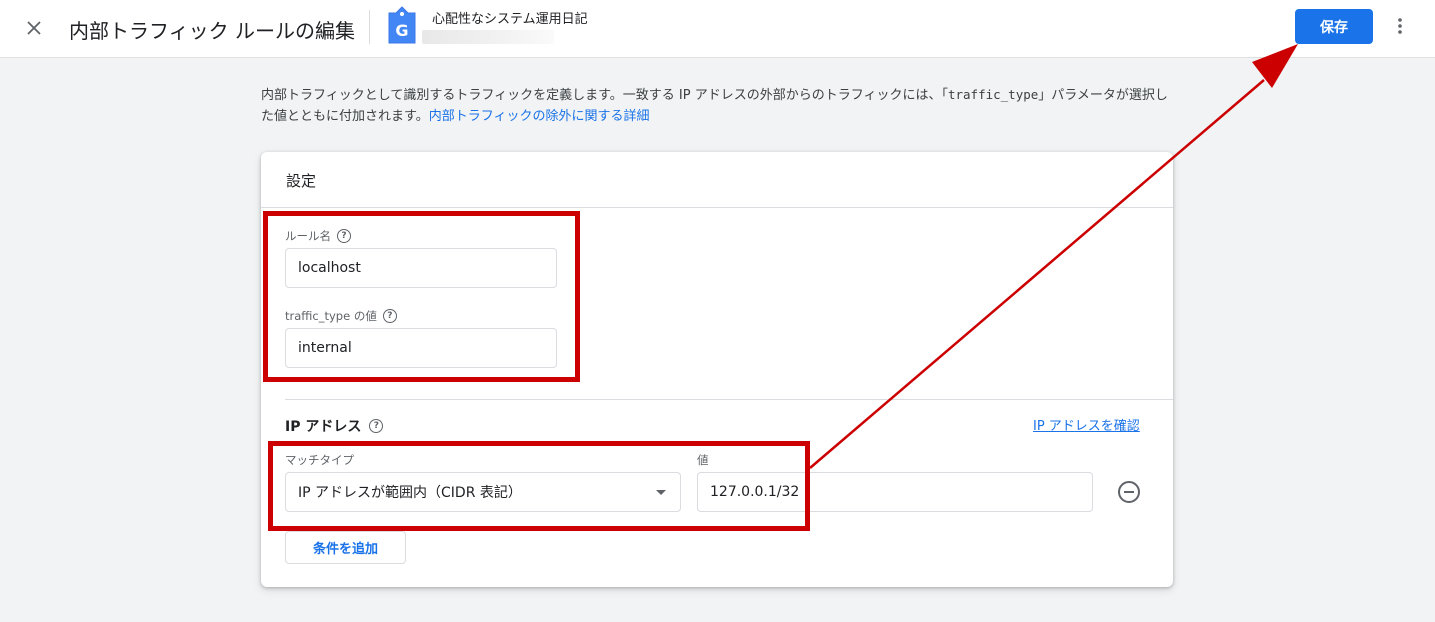 This screenshot has height=622, width=1435. I want to click on page-title: 内部トラフィック ルールの編集, so click(212, 31).